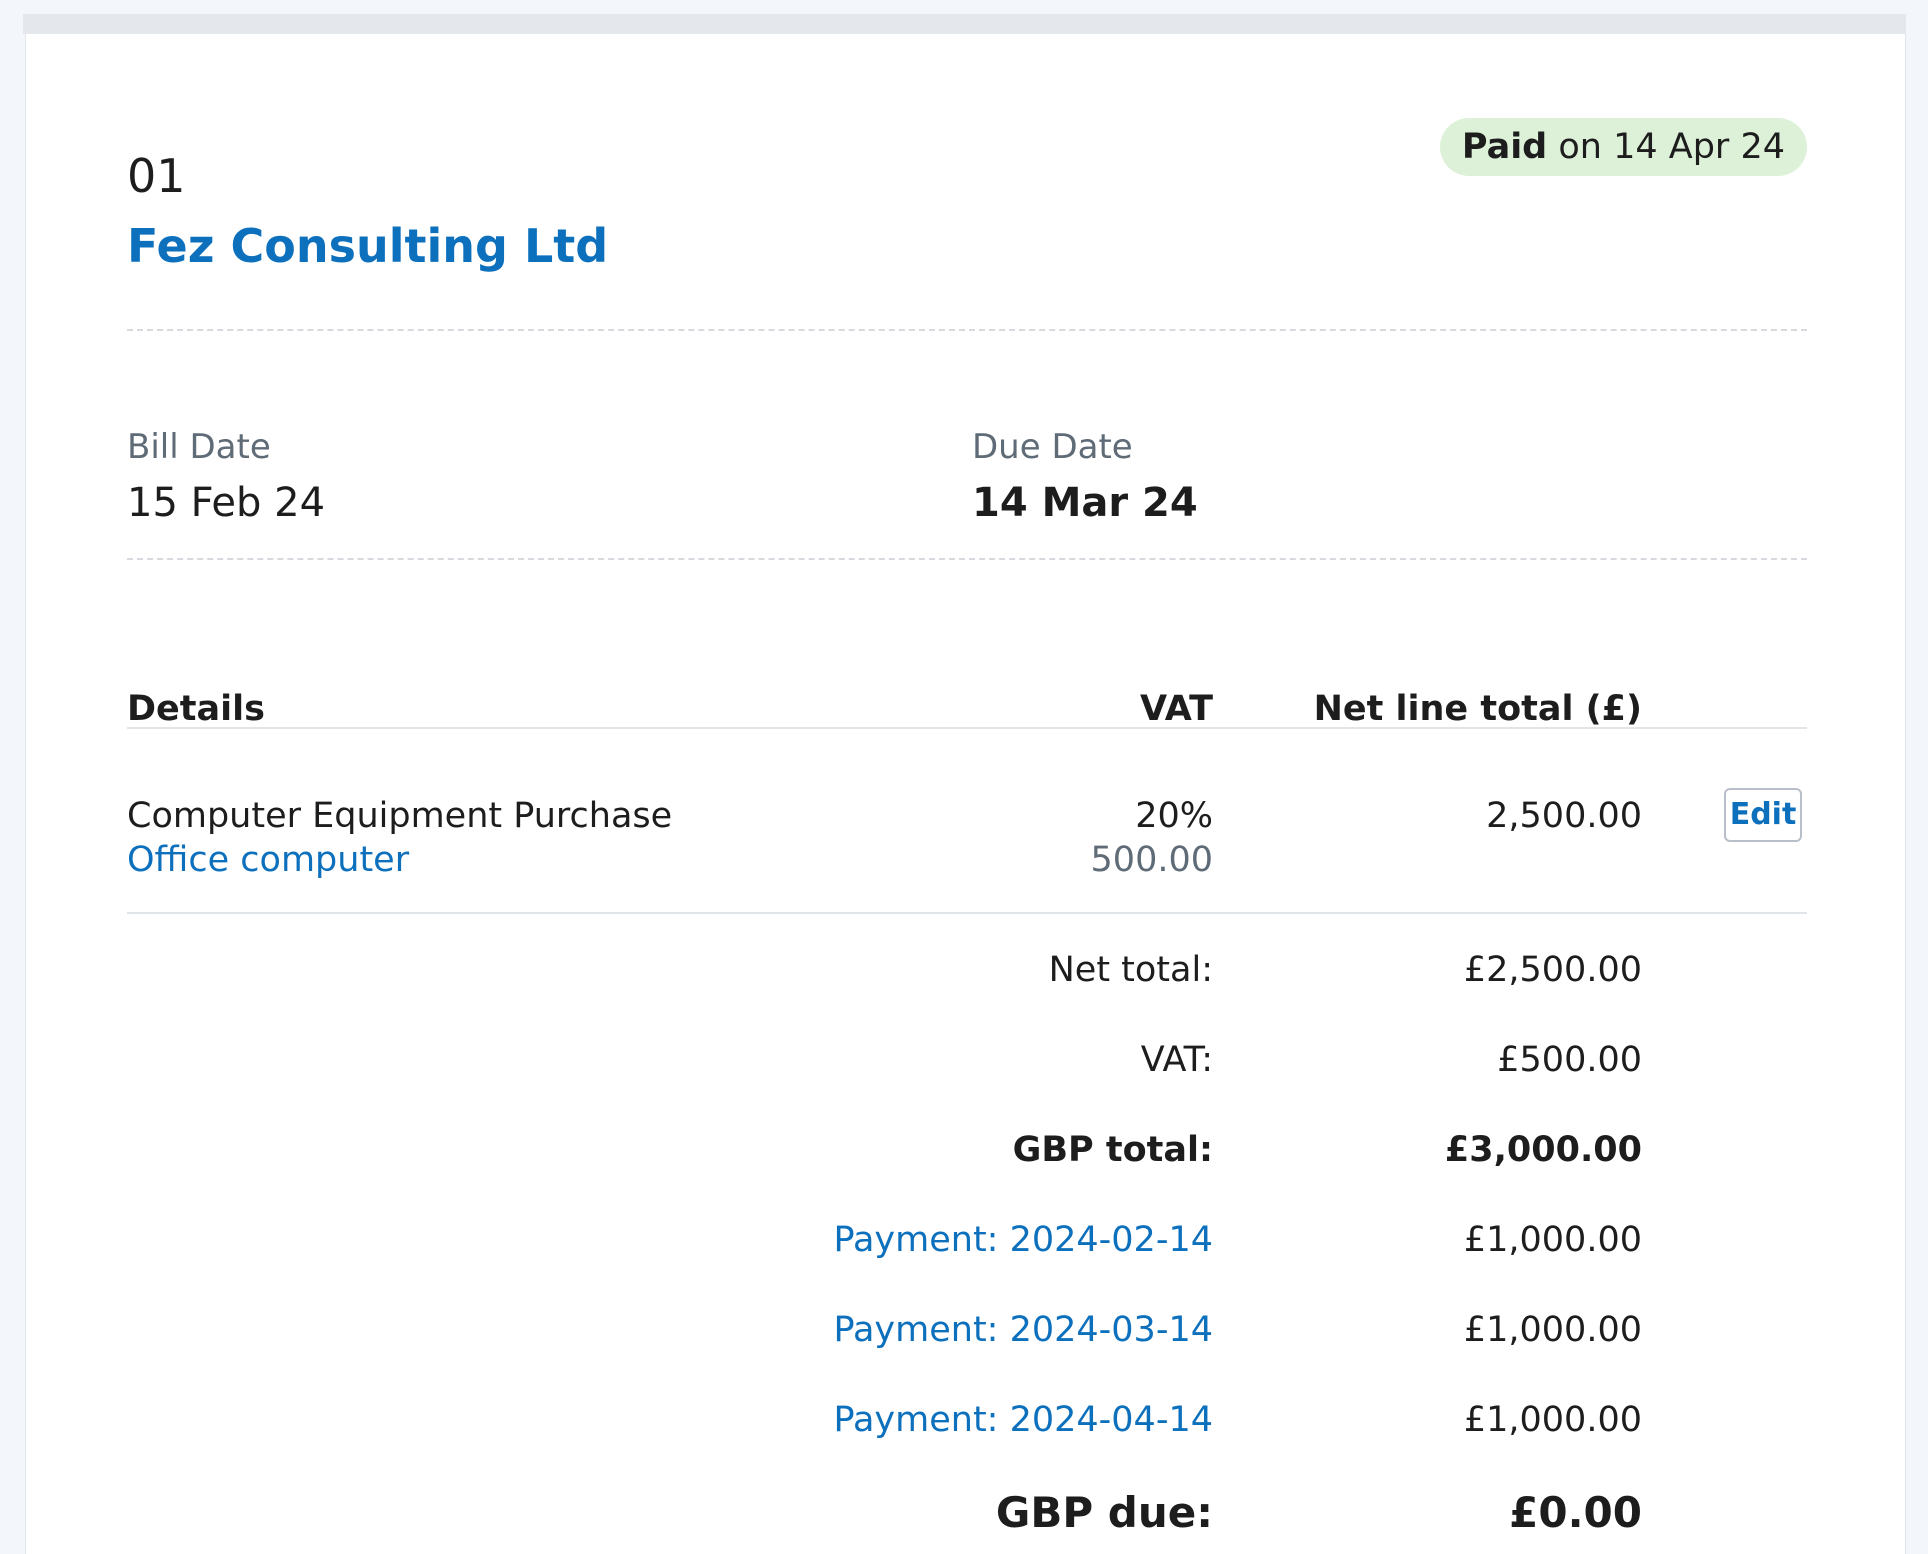 The height and width of the screenshot is (1554, 1928). What do you see at coordinates (1151, 860) in the screenshot?
I see `line-item-vat-amount: 500.00` at bounding box center [1151, 860].